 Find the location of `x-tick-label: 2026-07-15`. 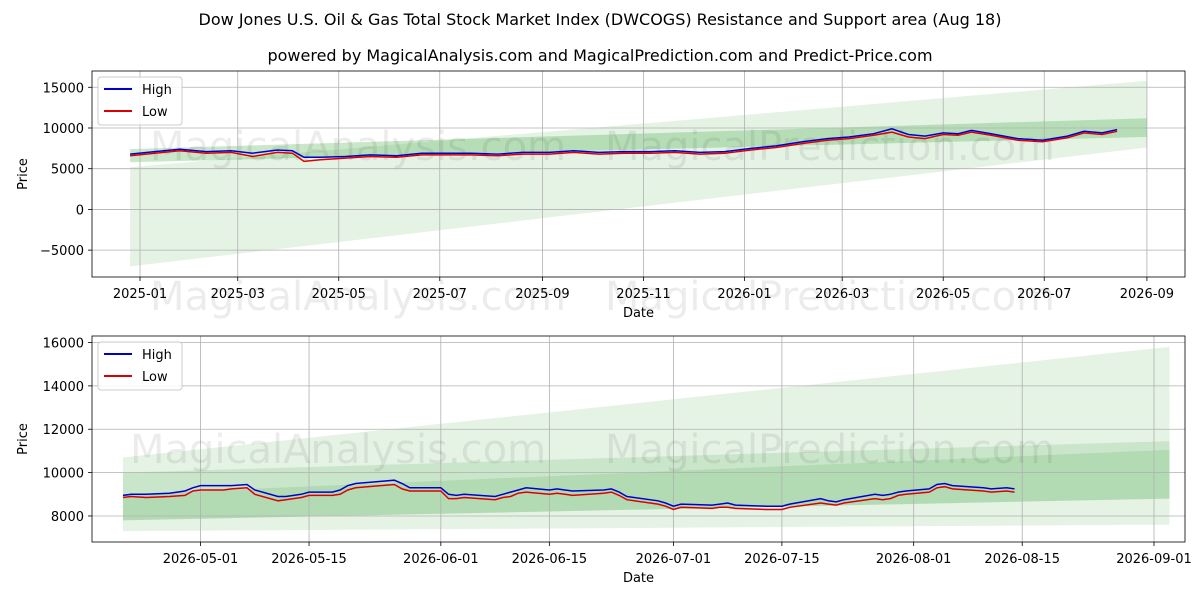

x-tick-label: 2026-07-15 is located at coordinates (782, 559).